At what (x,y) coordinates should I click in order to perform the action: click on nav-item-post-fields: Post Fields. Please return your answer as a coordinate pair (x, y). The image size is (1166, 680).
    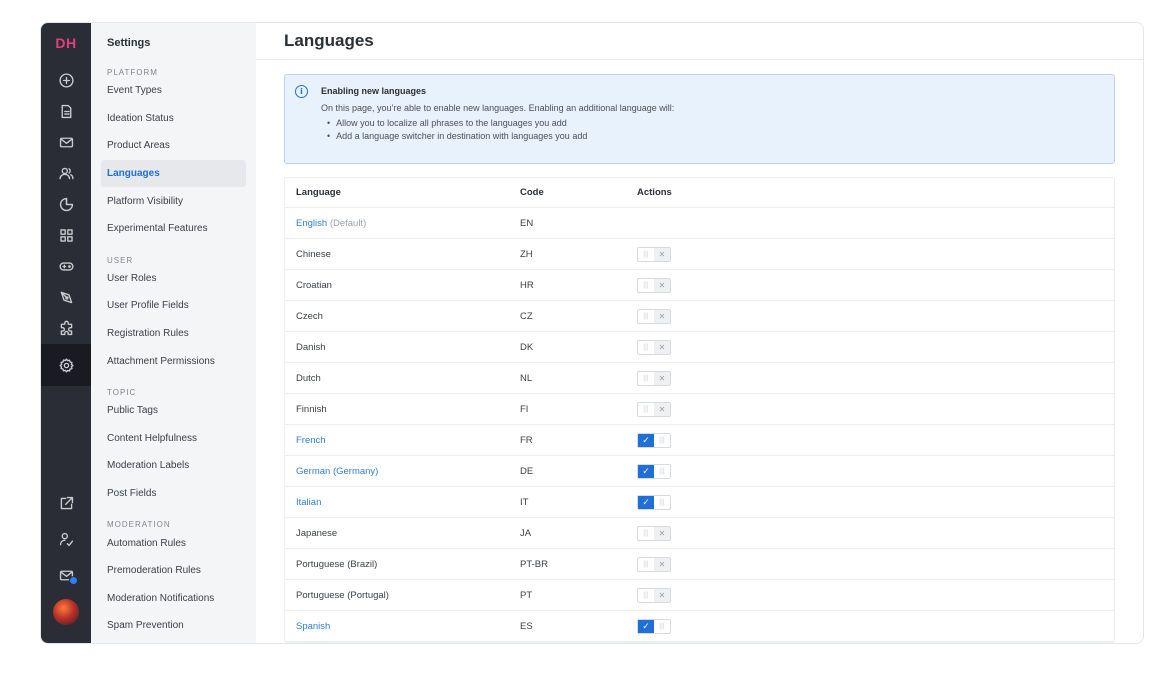
    Looking at the image, I should click on (173, 494).